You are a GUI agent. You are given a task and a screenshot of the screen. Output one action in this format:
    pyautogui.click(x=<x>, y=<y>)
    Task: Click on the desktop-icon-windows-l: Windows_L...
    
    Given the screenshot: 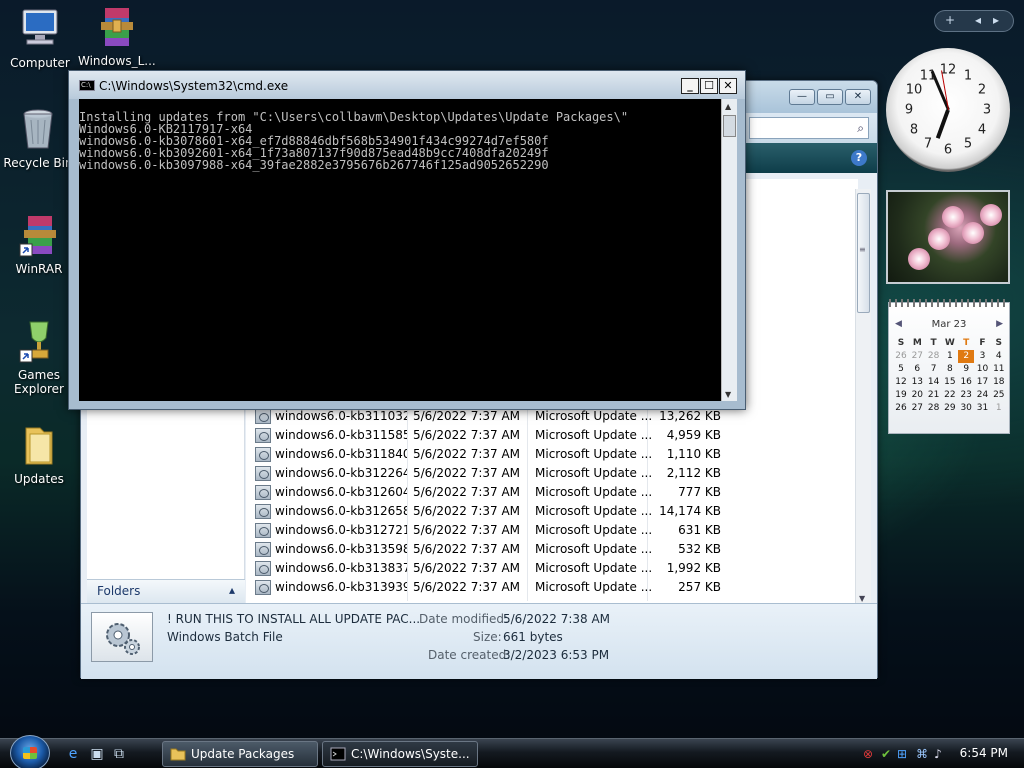 What is the action you would take?
    pyautogui.click(x=117, y=36)
    